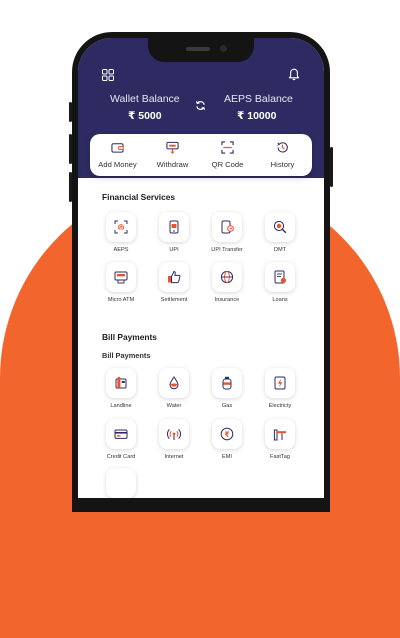 This screenshot has width=400, height=638. I want to click on withdraw-button: Withdraw, so click(172, 155).